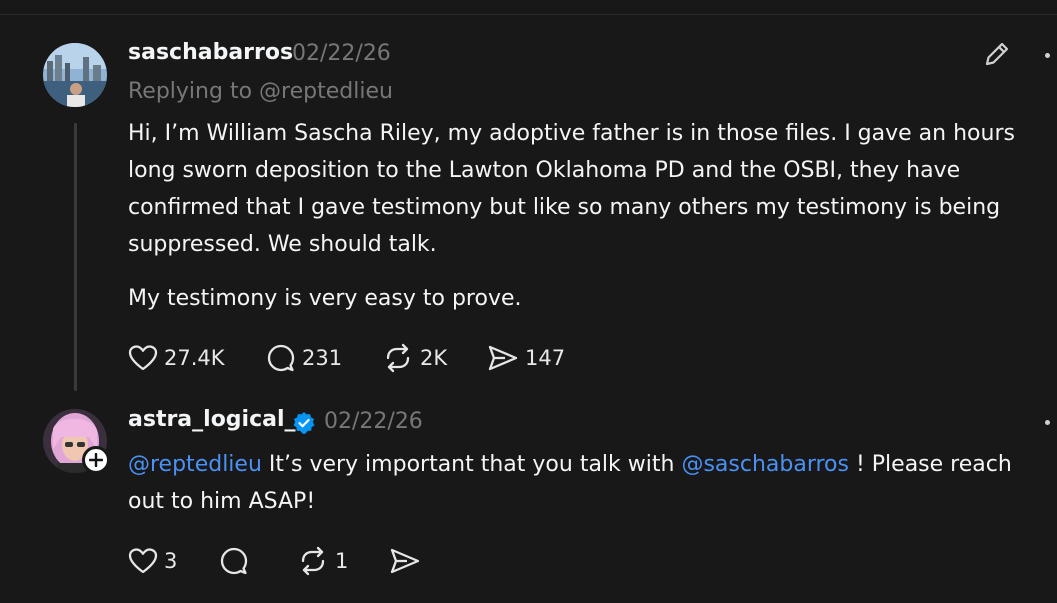 This screenshot has height=603, width=1057. What do you see at coordinates (210, 52) in the screenshot?
I see `post-username: saschabarros` at bounding box center [210, 52].